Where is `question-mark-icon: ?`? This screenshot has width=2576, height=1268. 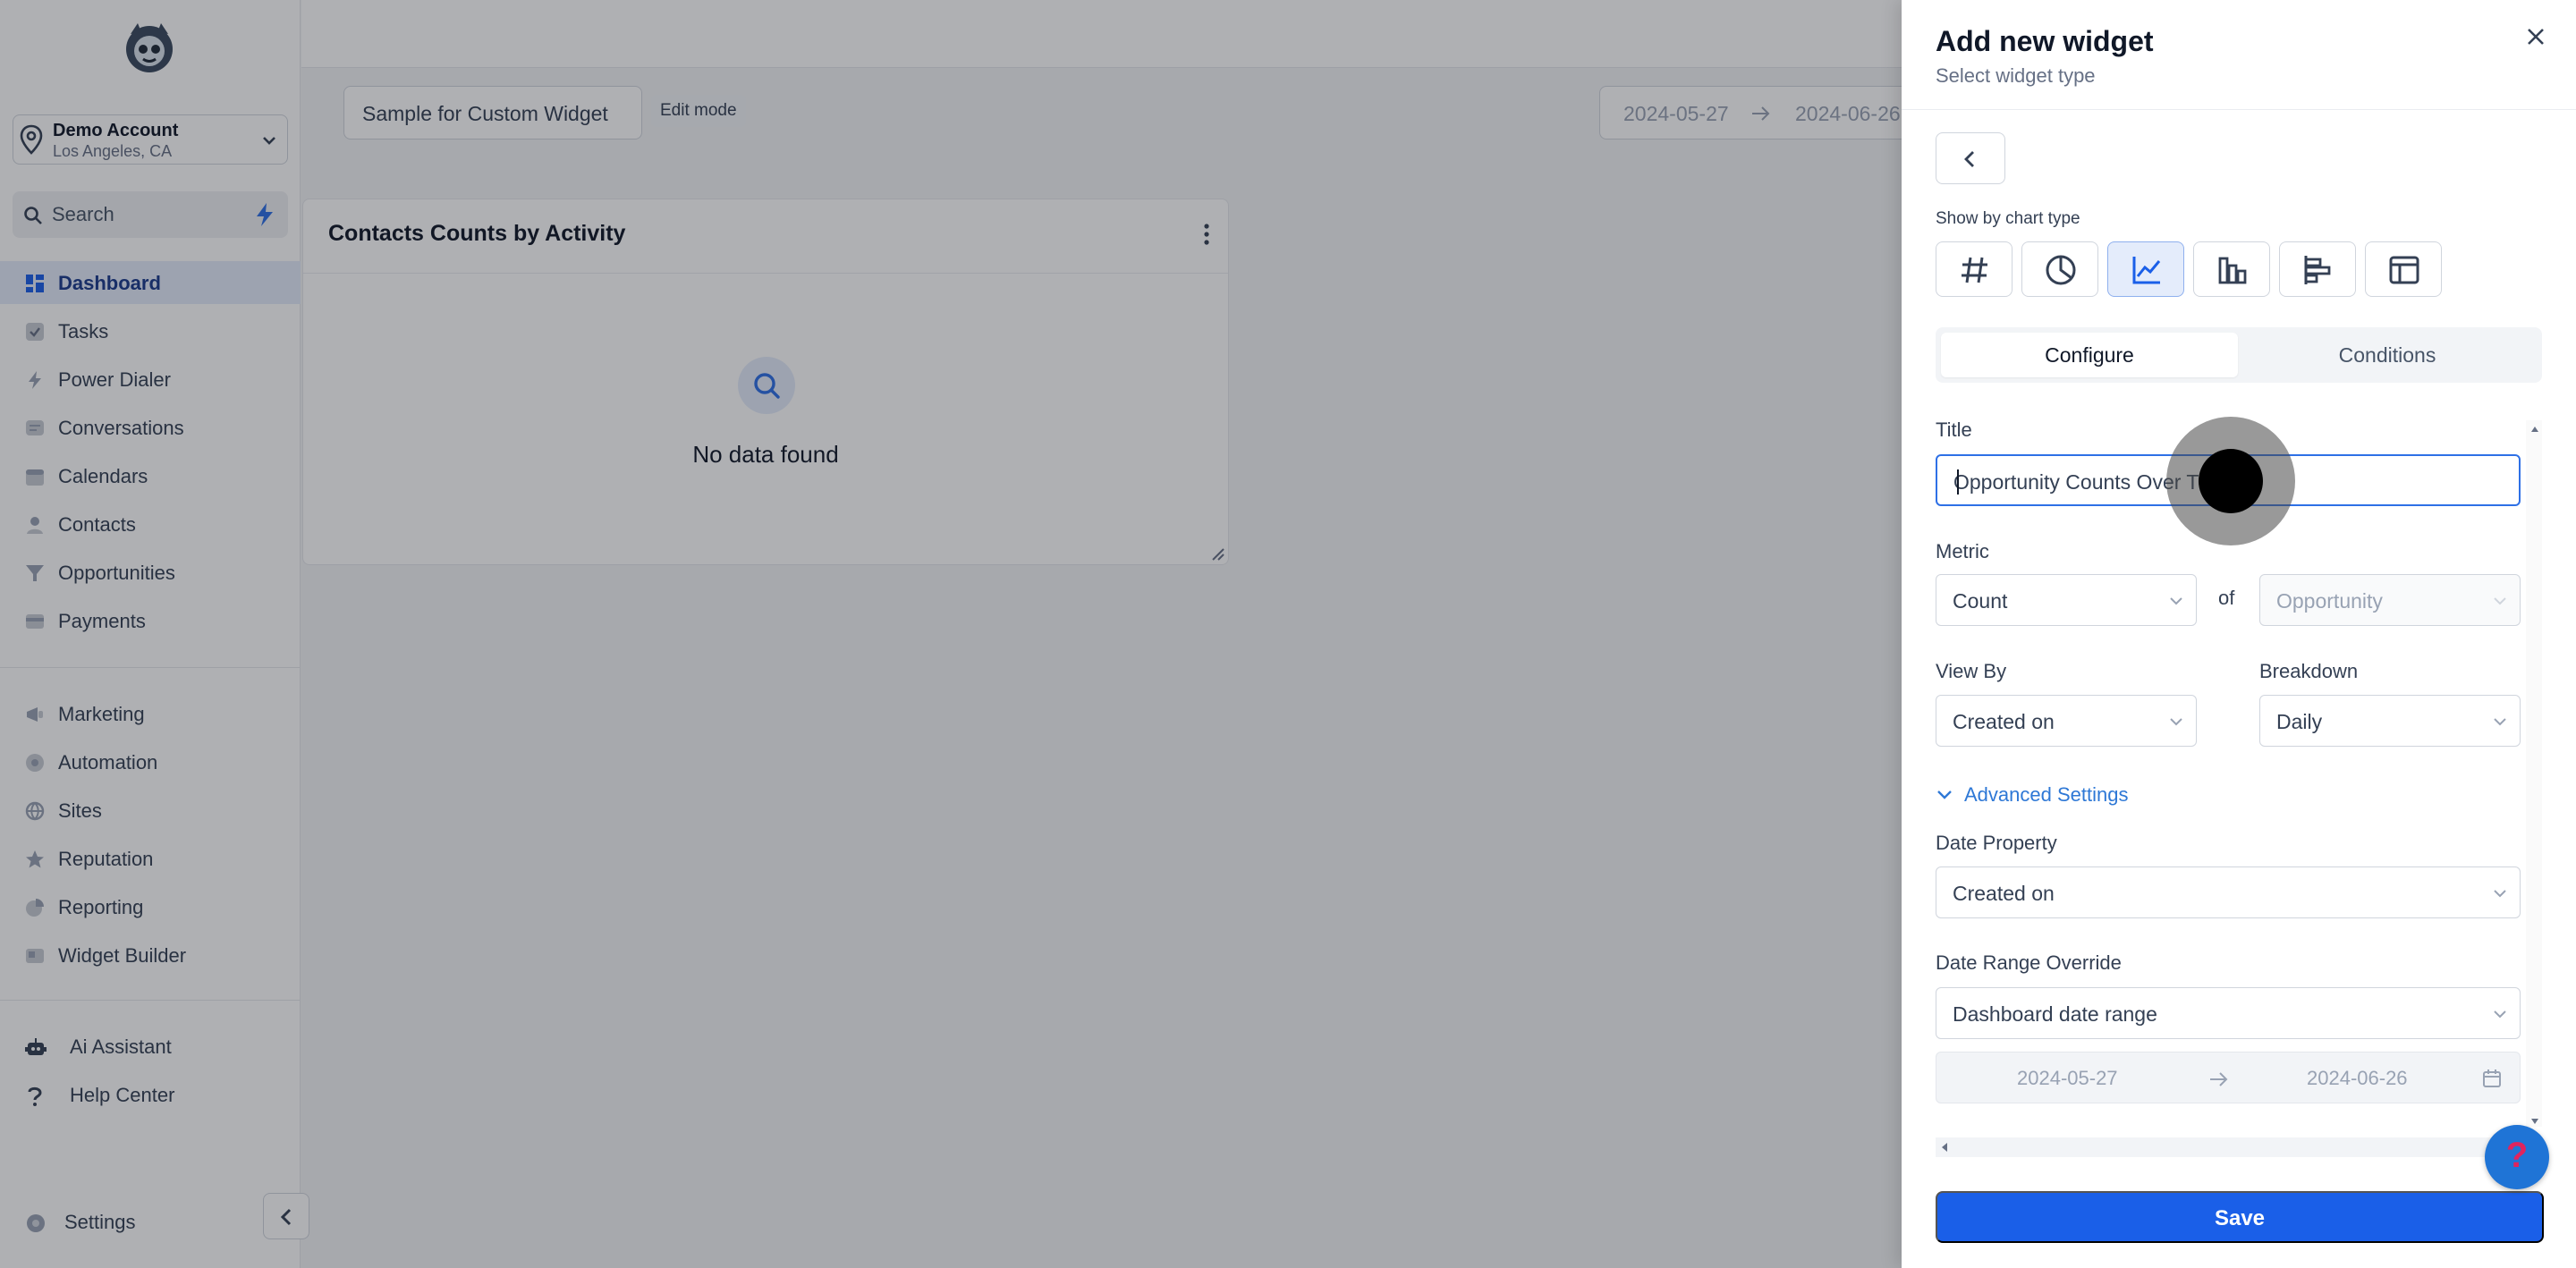 question-mark-icon: ? is located at coordinates (2517, 1155).